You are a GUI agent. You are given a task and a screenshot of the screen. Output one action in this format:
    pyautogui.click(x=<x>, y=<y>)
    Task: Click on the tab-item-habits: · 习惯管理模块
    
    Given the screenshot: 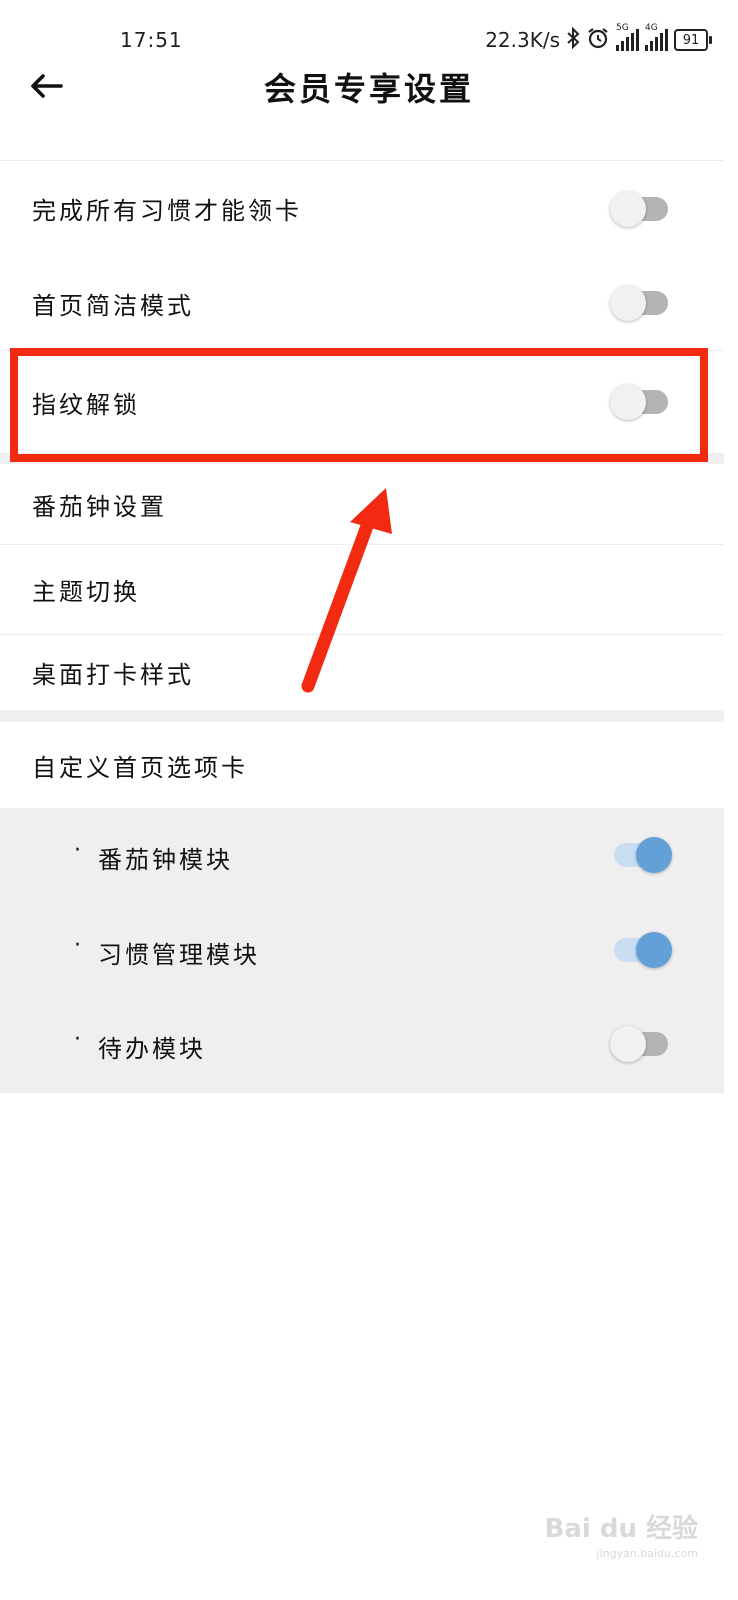 What is the action you would take?
    pyautogui.click(x=362, y=950)
    